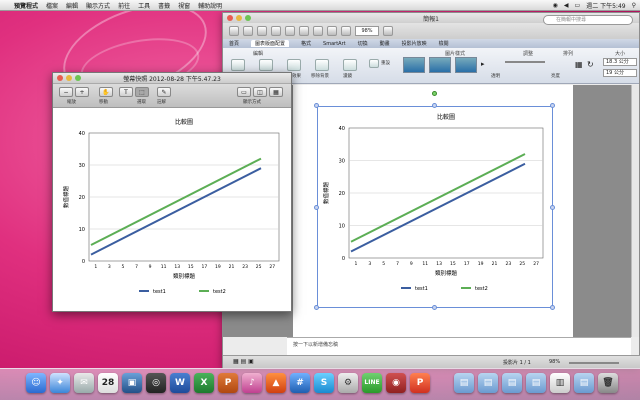 The height and width of the screenshot is (400, 640). Describe the element at coordinates (304, 31) in the screenshot. I see `copy-icon` at that location.